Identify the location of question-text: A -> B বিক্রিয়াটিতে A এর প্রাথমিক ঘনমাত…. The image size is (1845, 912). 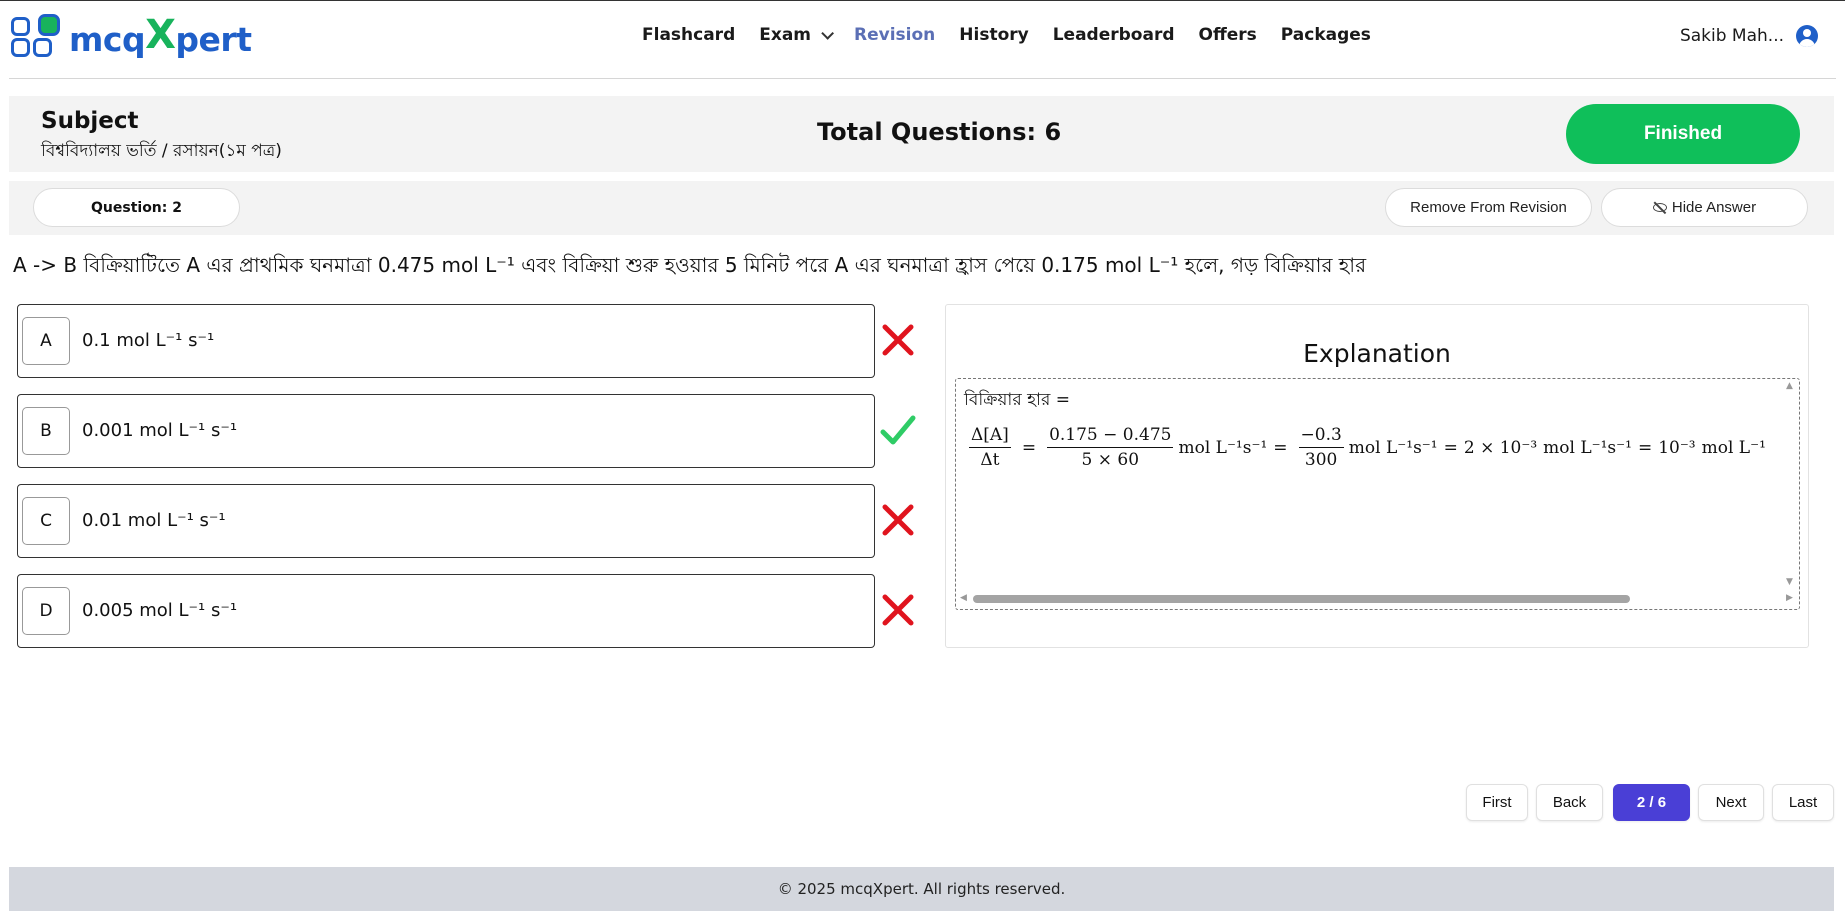
(690, 265).